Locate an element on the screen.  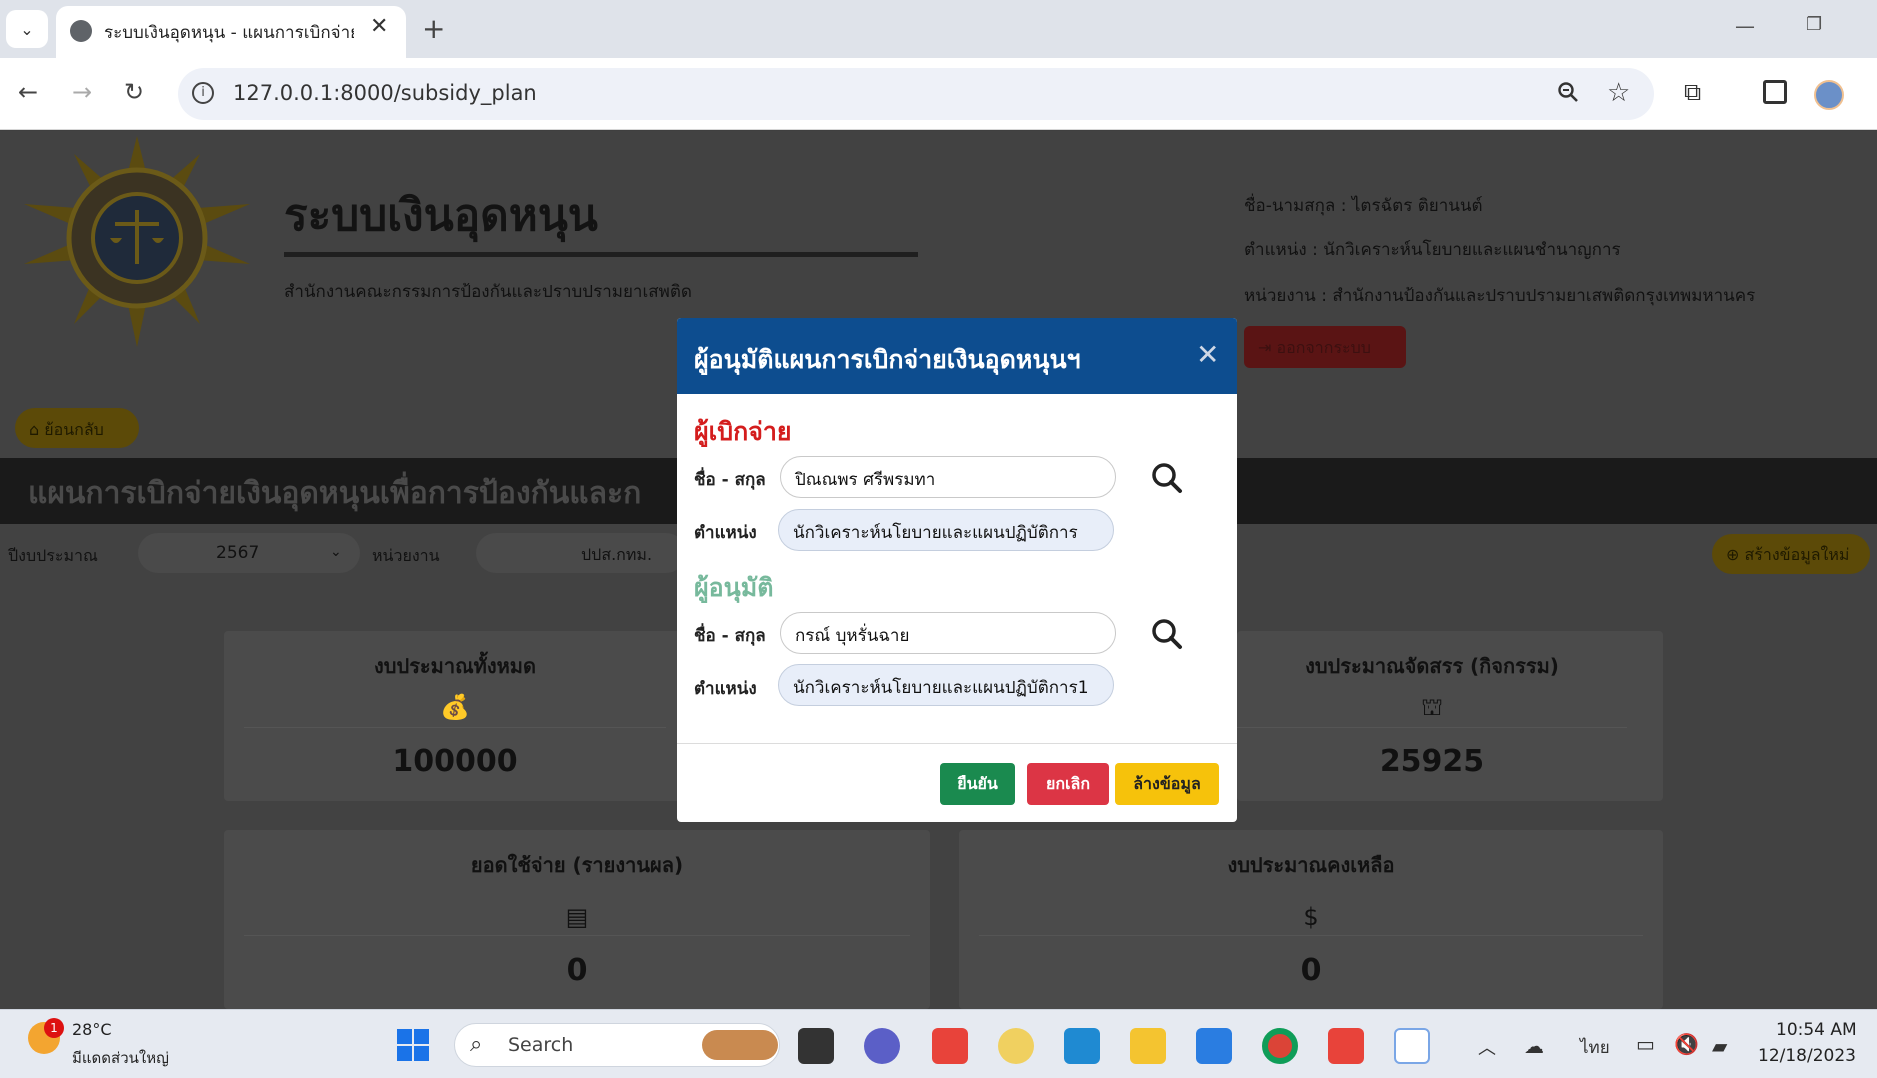
tab-close-icon: ✕ is located at coordinates (379, 26).